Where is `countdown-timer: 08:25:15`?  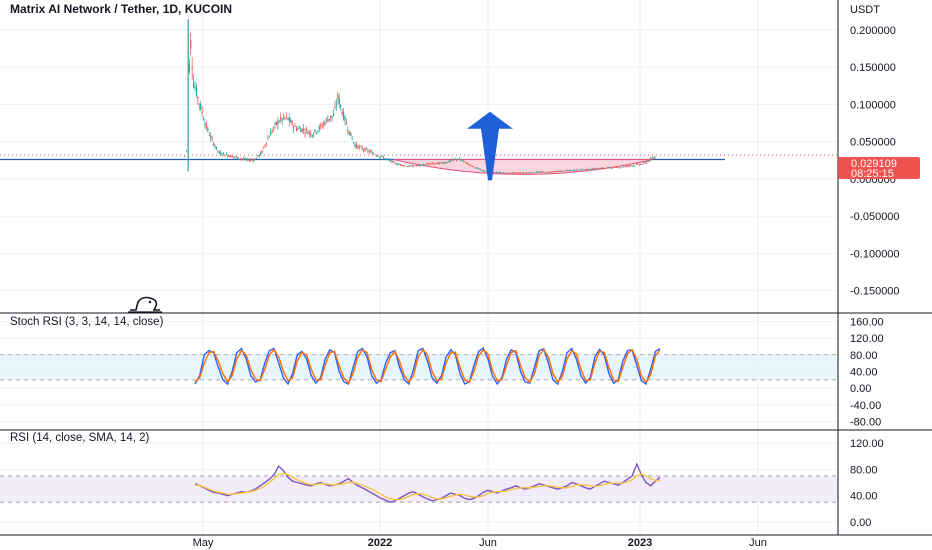
countdown-timer: 08:25:15 is located at coordinates (872, 174).